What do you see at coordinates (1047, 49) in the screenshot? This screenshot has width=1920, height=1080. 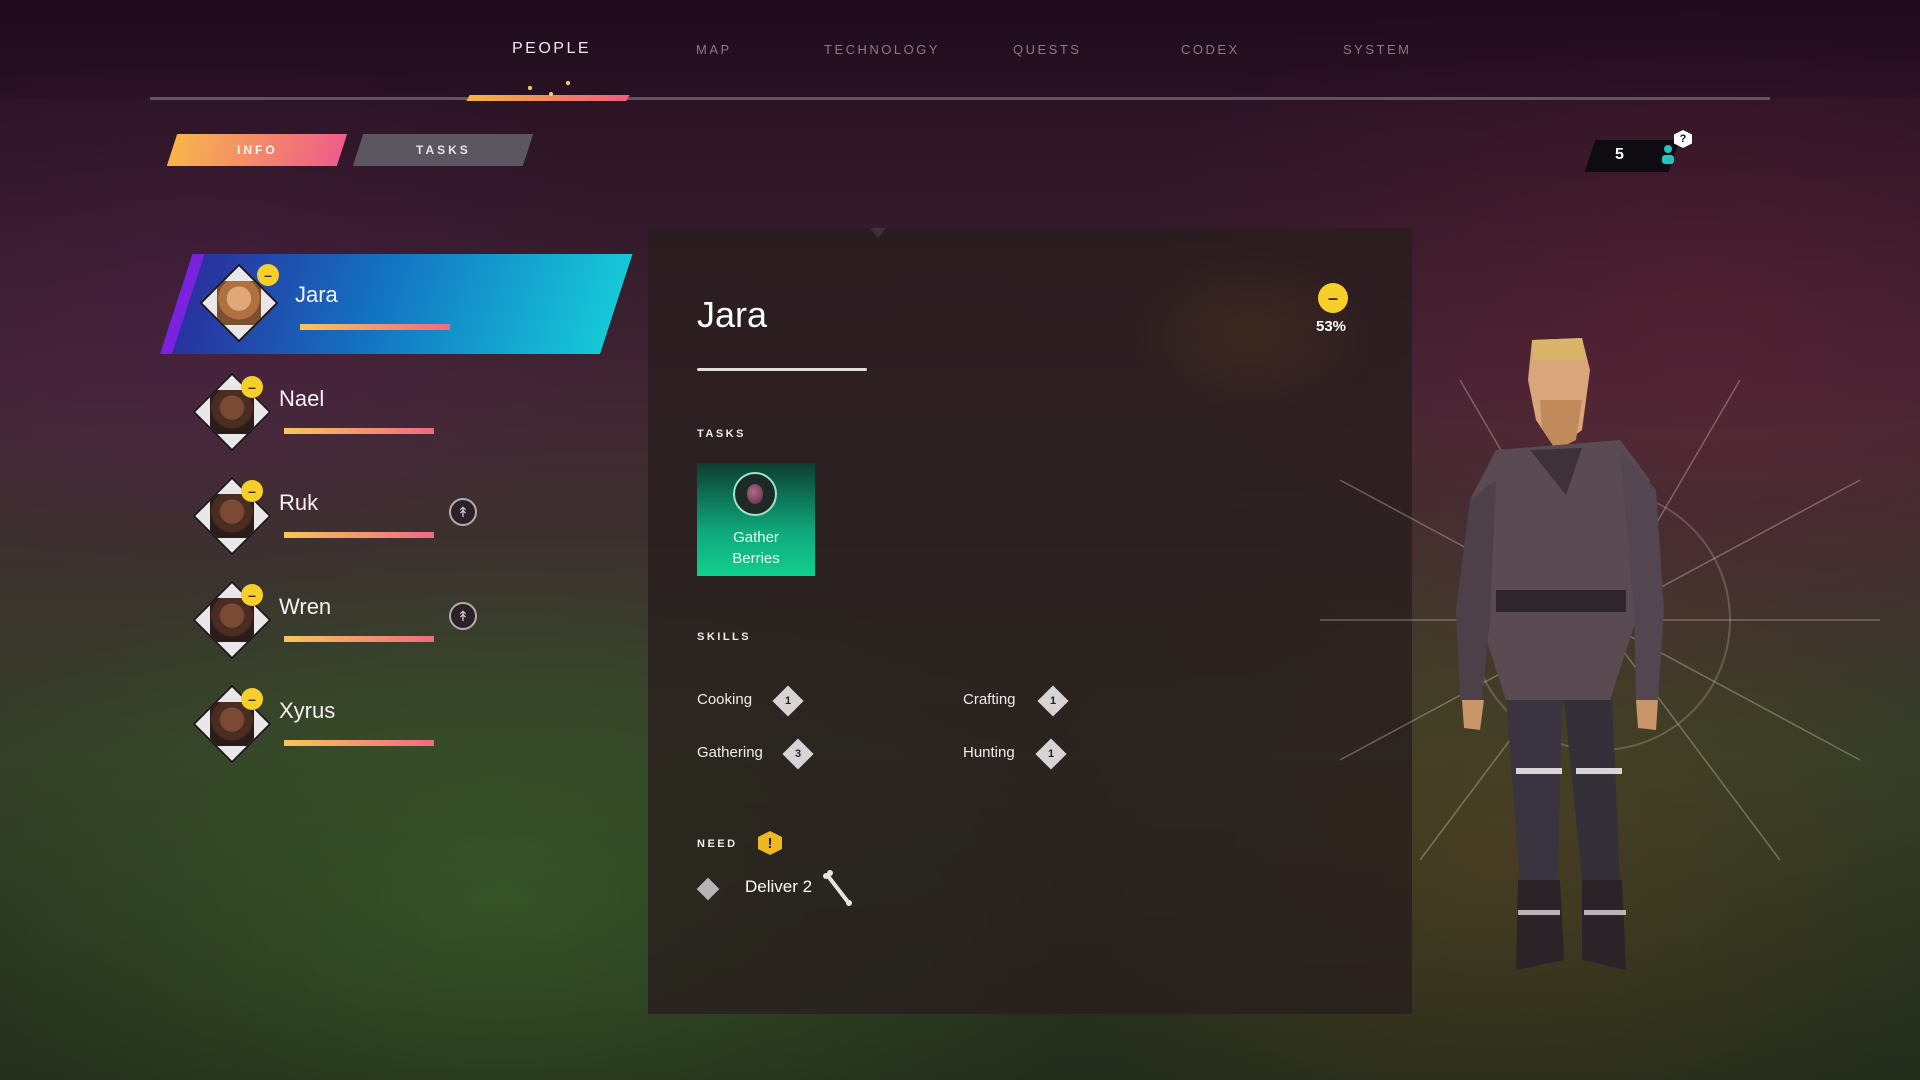 I see `tab-quests: QUESTS` at bounding box center [1047, 49].